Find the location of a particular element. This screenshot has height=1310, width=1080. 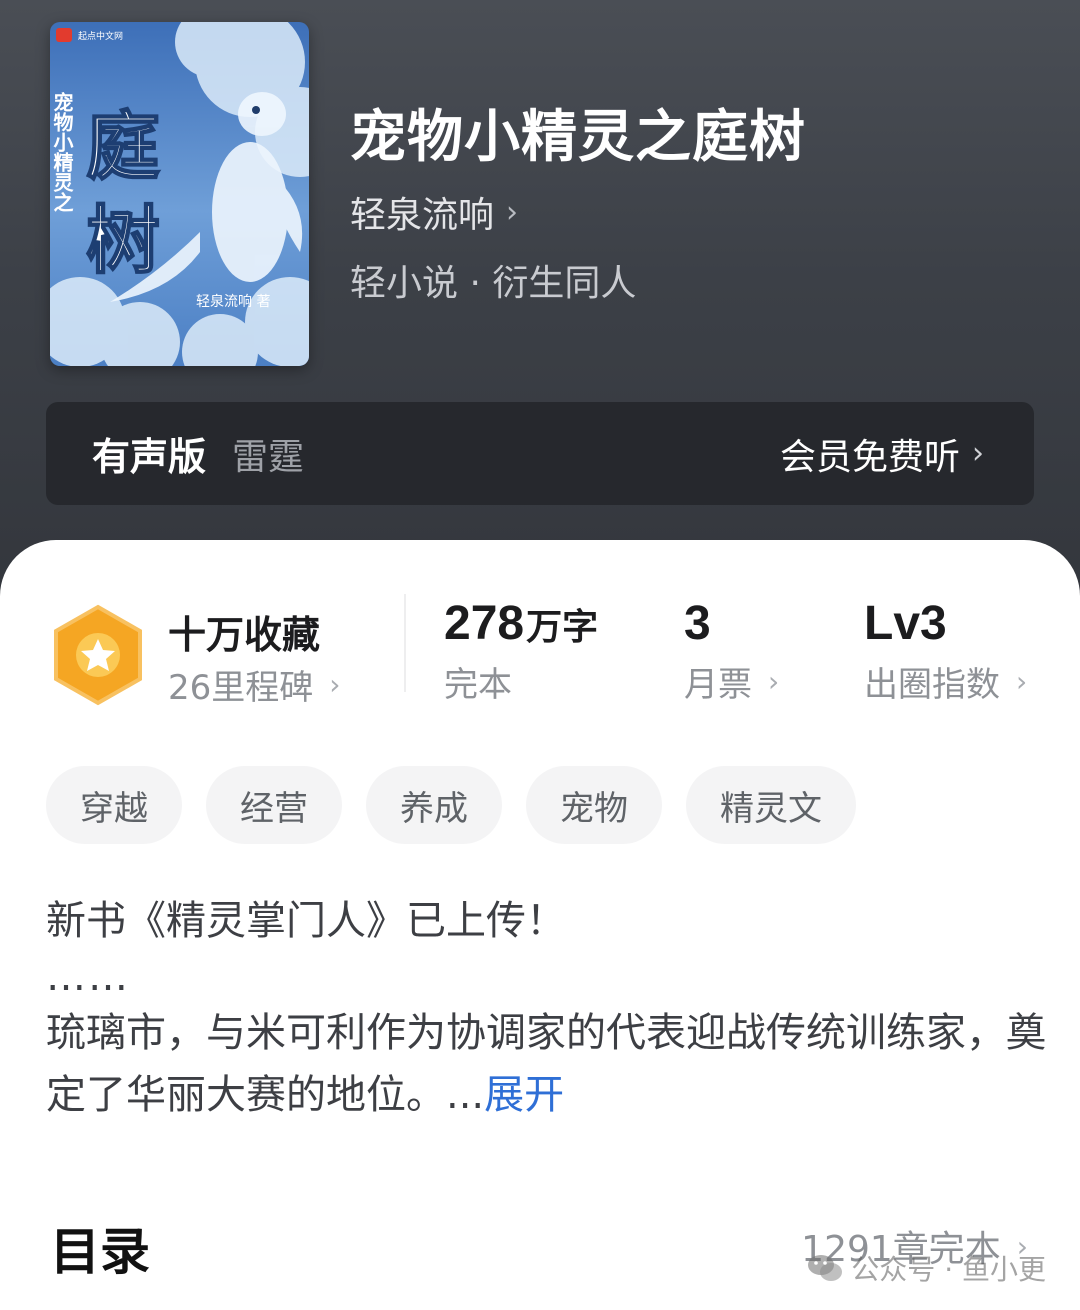

cover-publisher: 起点中文网 is located at coordinates (100, 36).